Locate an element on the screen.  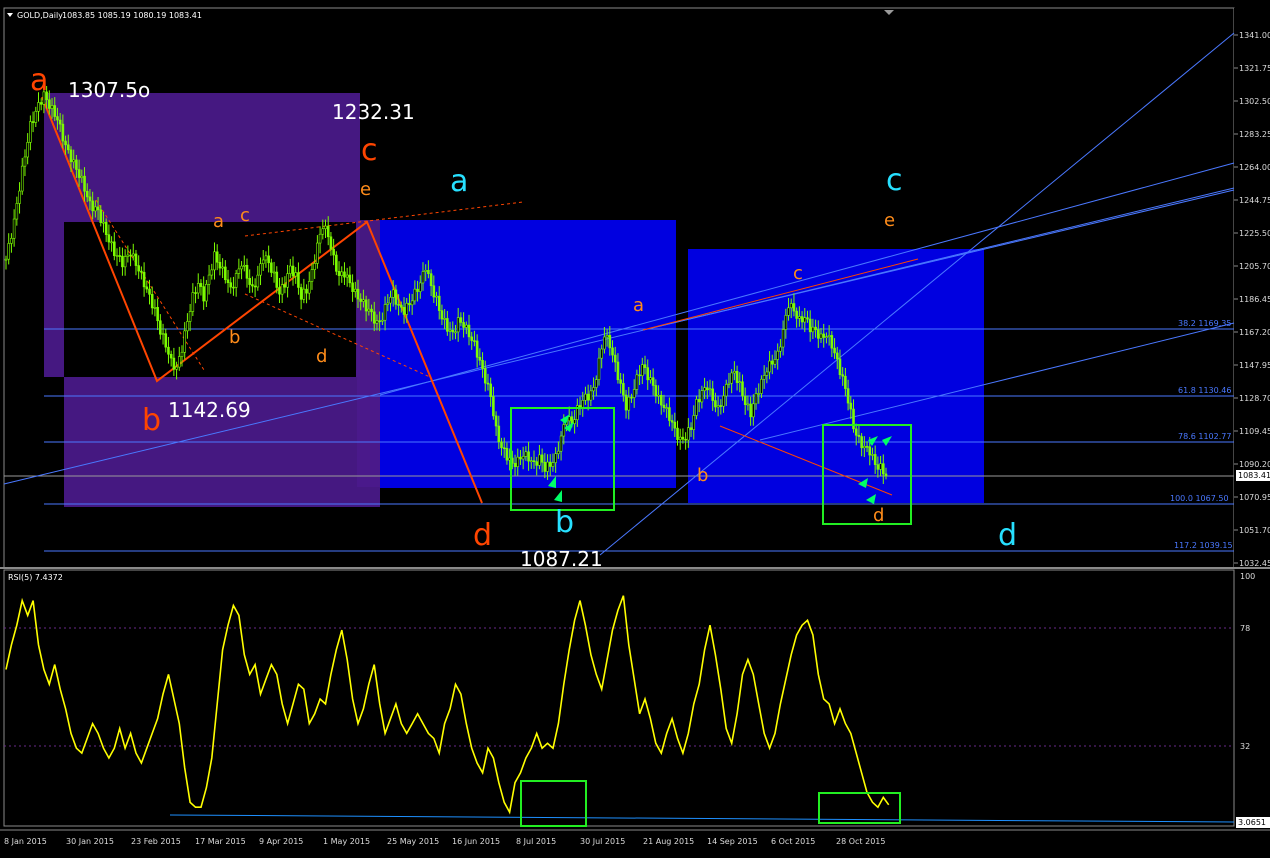
wave-label-orange-a: a is located at coordinates (218, 221).